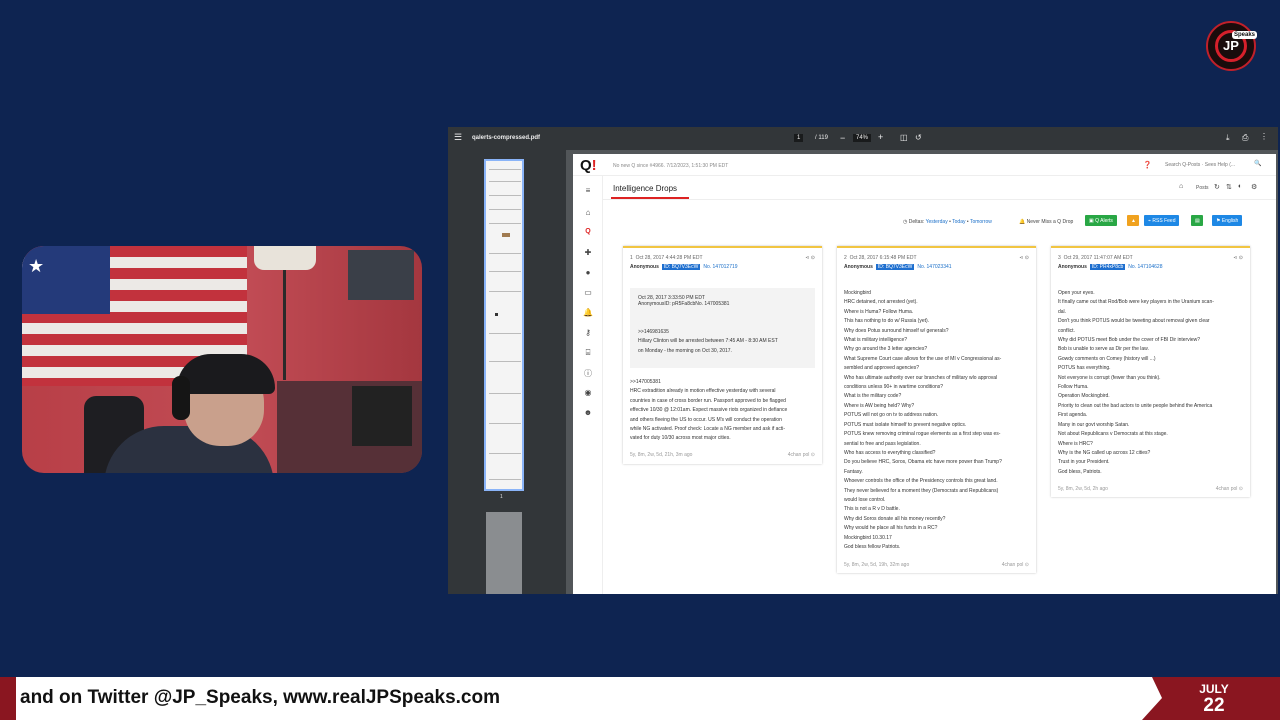  I want to click on q-logo: Q!, so click(588, 165).